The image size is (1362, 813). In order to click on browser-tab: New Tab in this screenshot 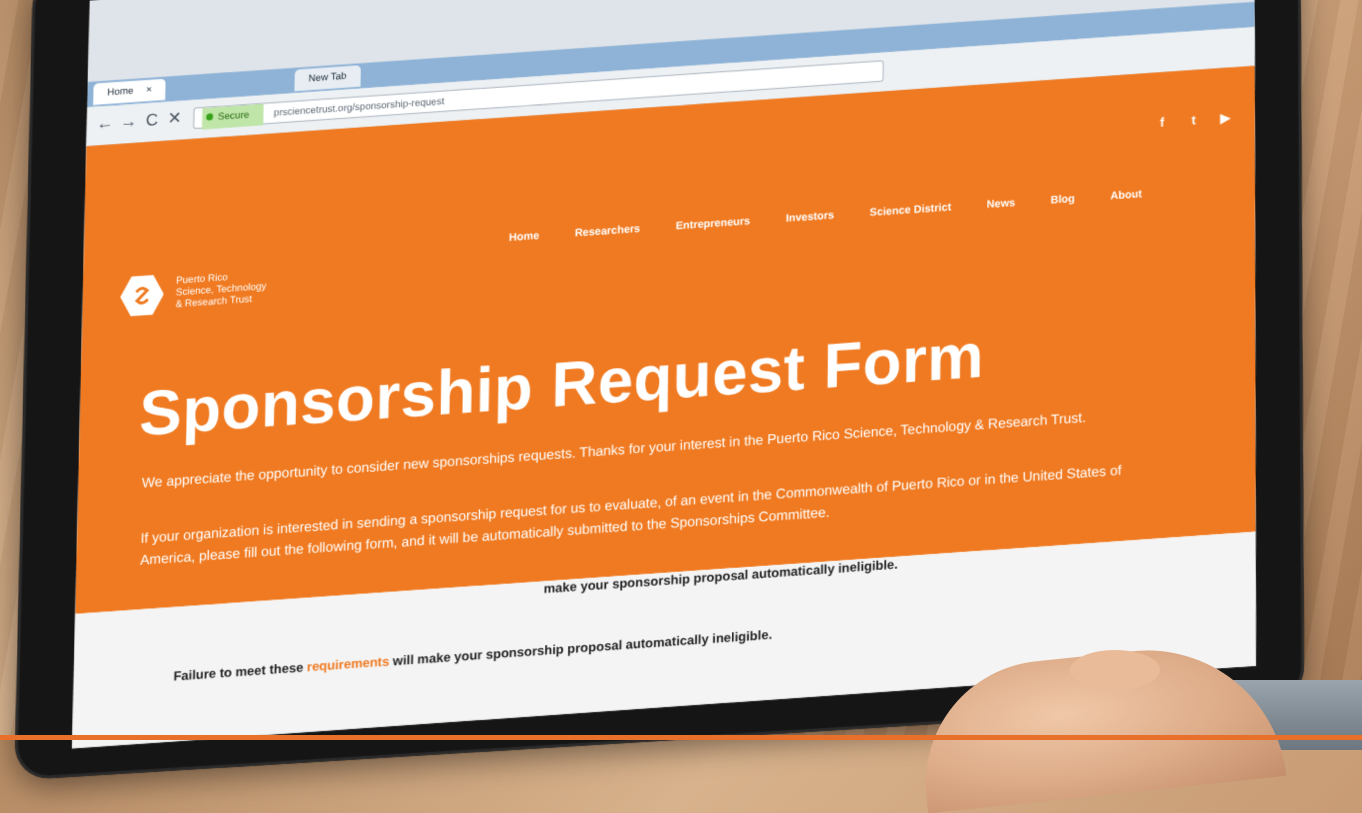, I will do `click(327, 78)`.